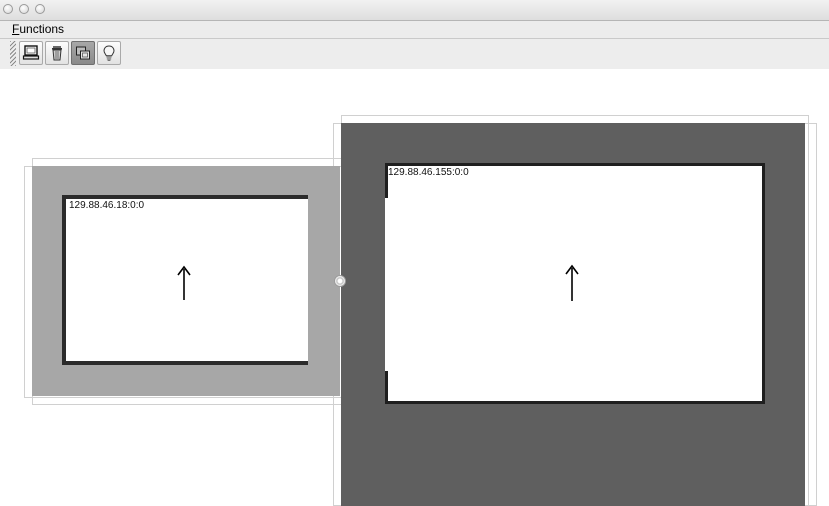 The width and height of the screenshot is (829, 506). I want to click on trash-button, so click(57, 53).